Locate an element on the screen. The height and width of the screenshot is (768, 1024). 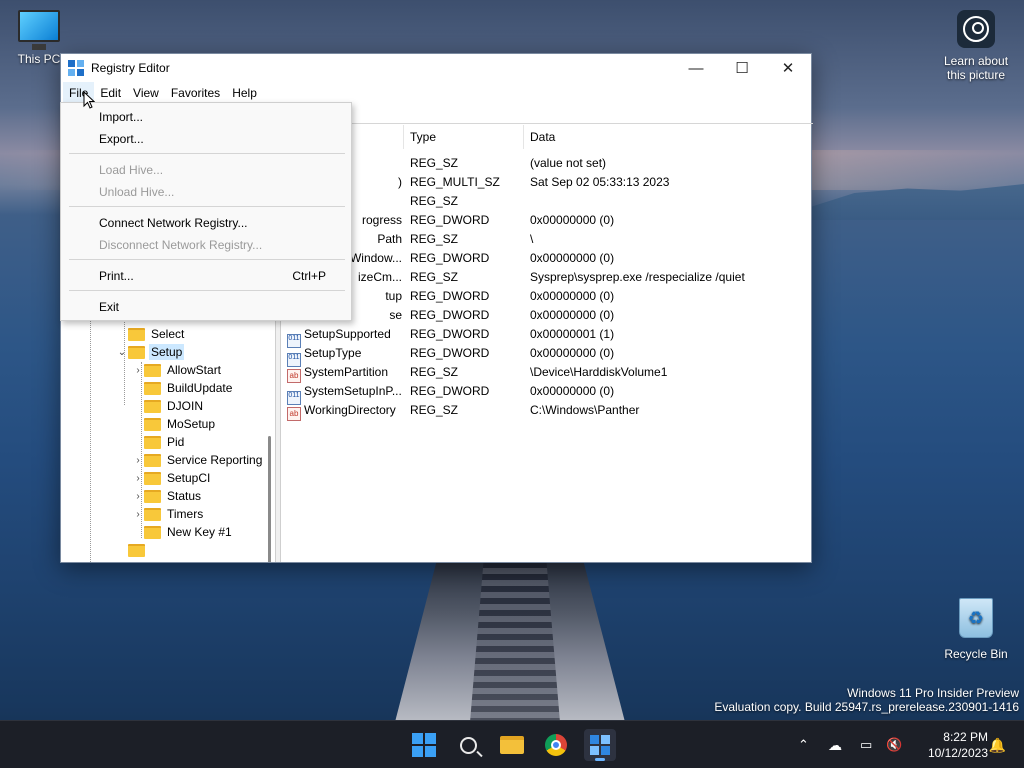
network-icon: ▭ is located at coordinates (866, 744).